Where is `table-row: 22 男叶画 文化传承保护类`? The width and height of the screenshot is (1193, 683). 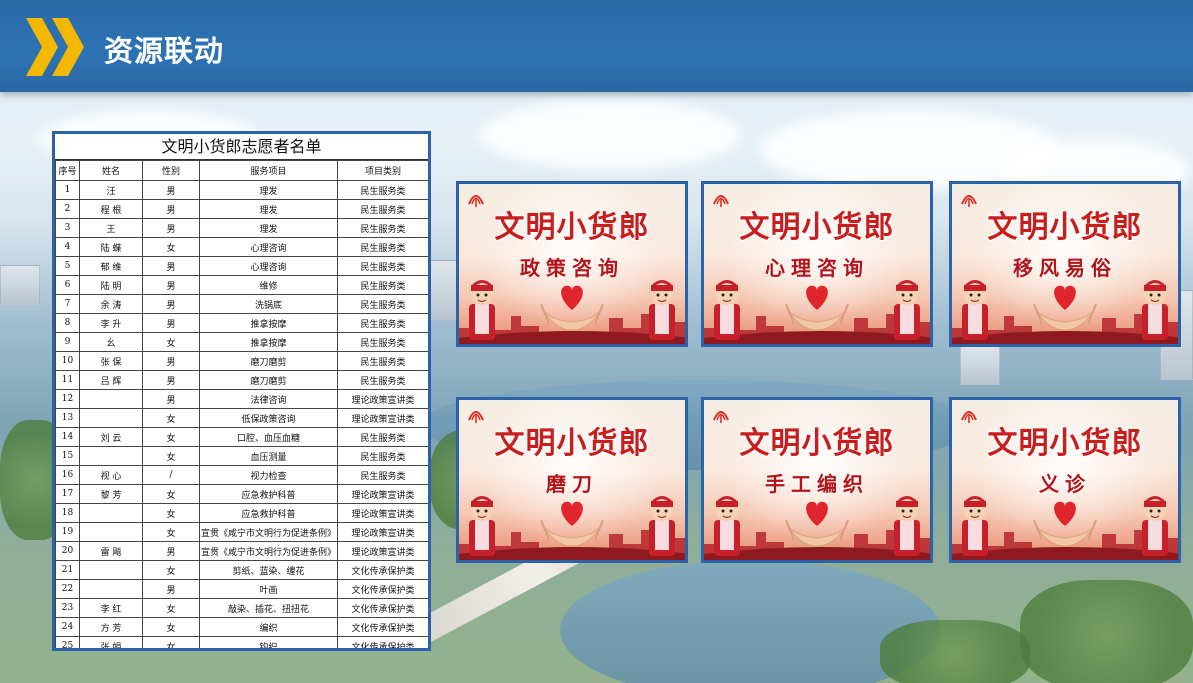
table-row: 22 男叶画 文化传承保护类 is located at coordinates (241, 589).